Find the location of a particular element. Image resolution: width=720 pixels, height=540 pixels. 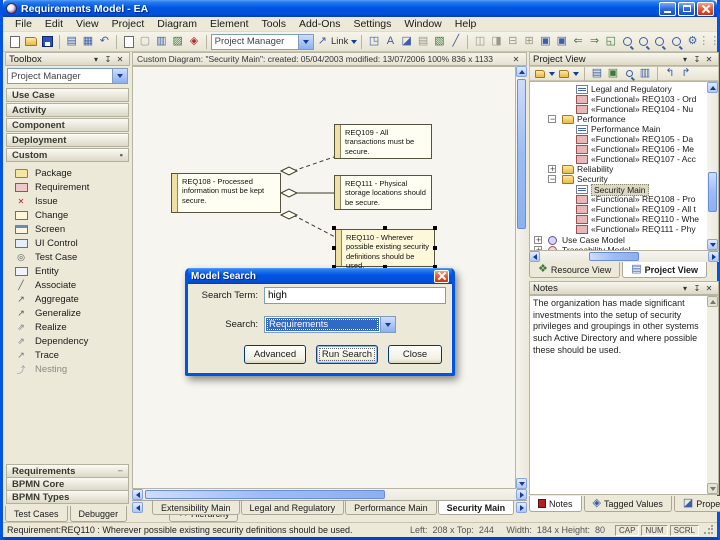

expand-icon is located at coordinates (686, 73).